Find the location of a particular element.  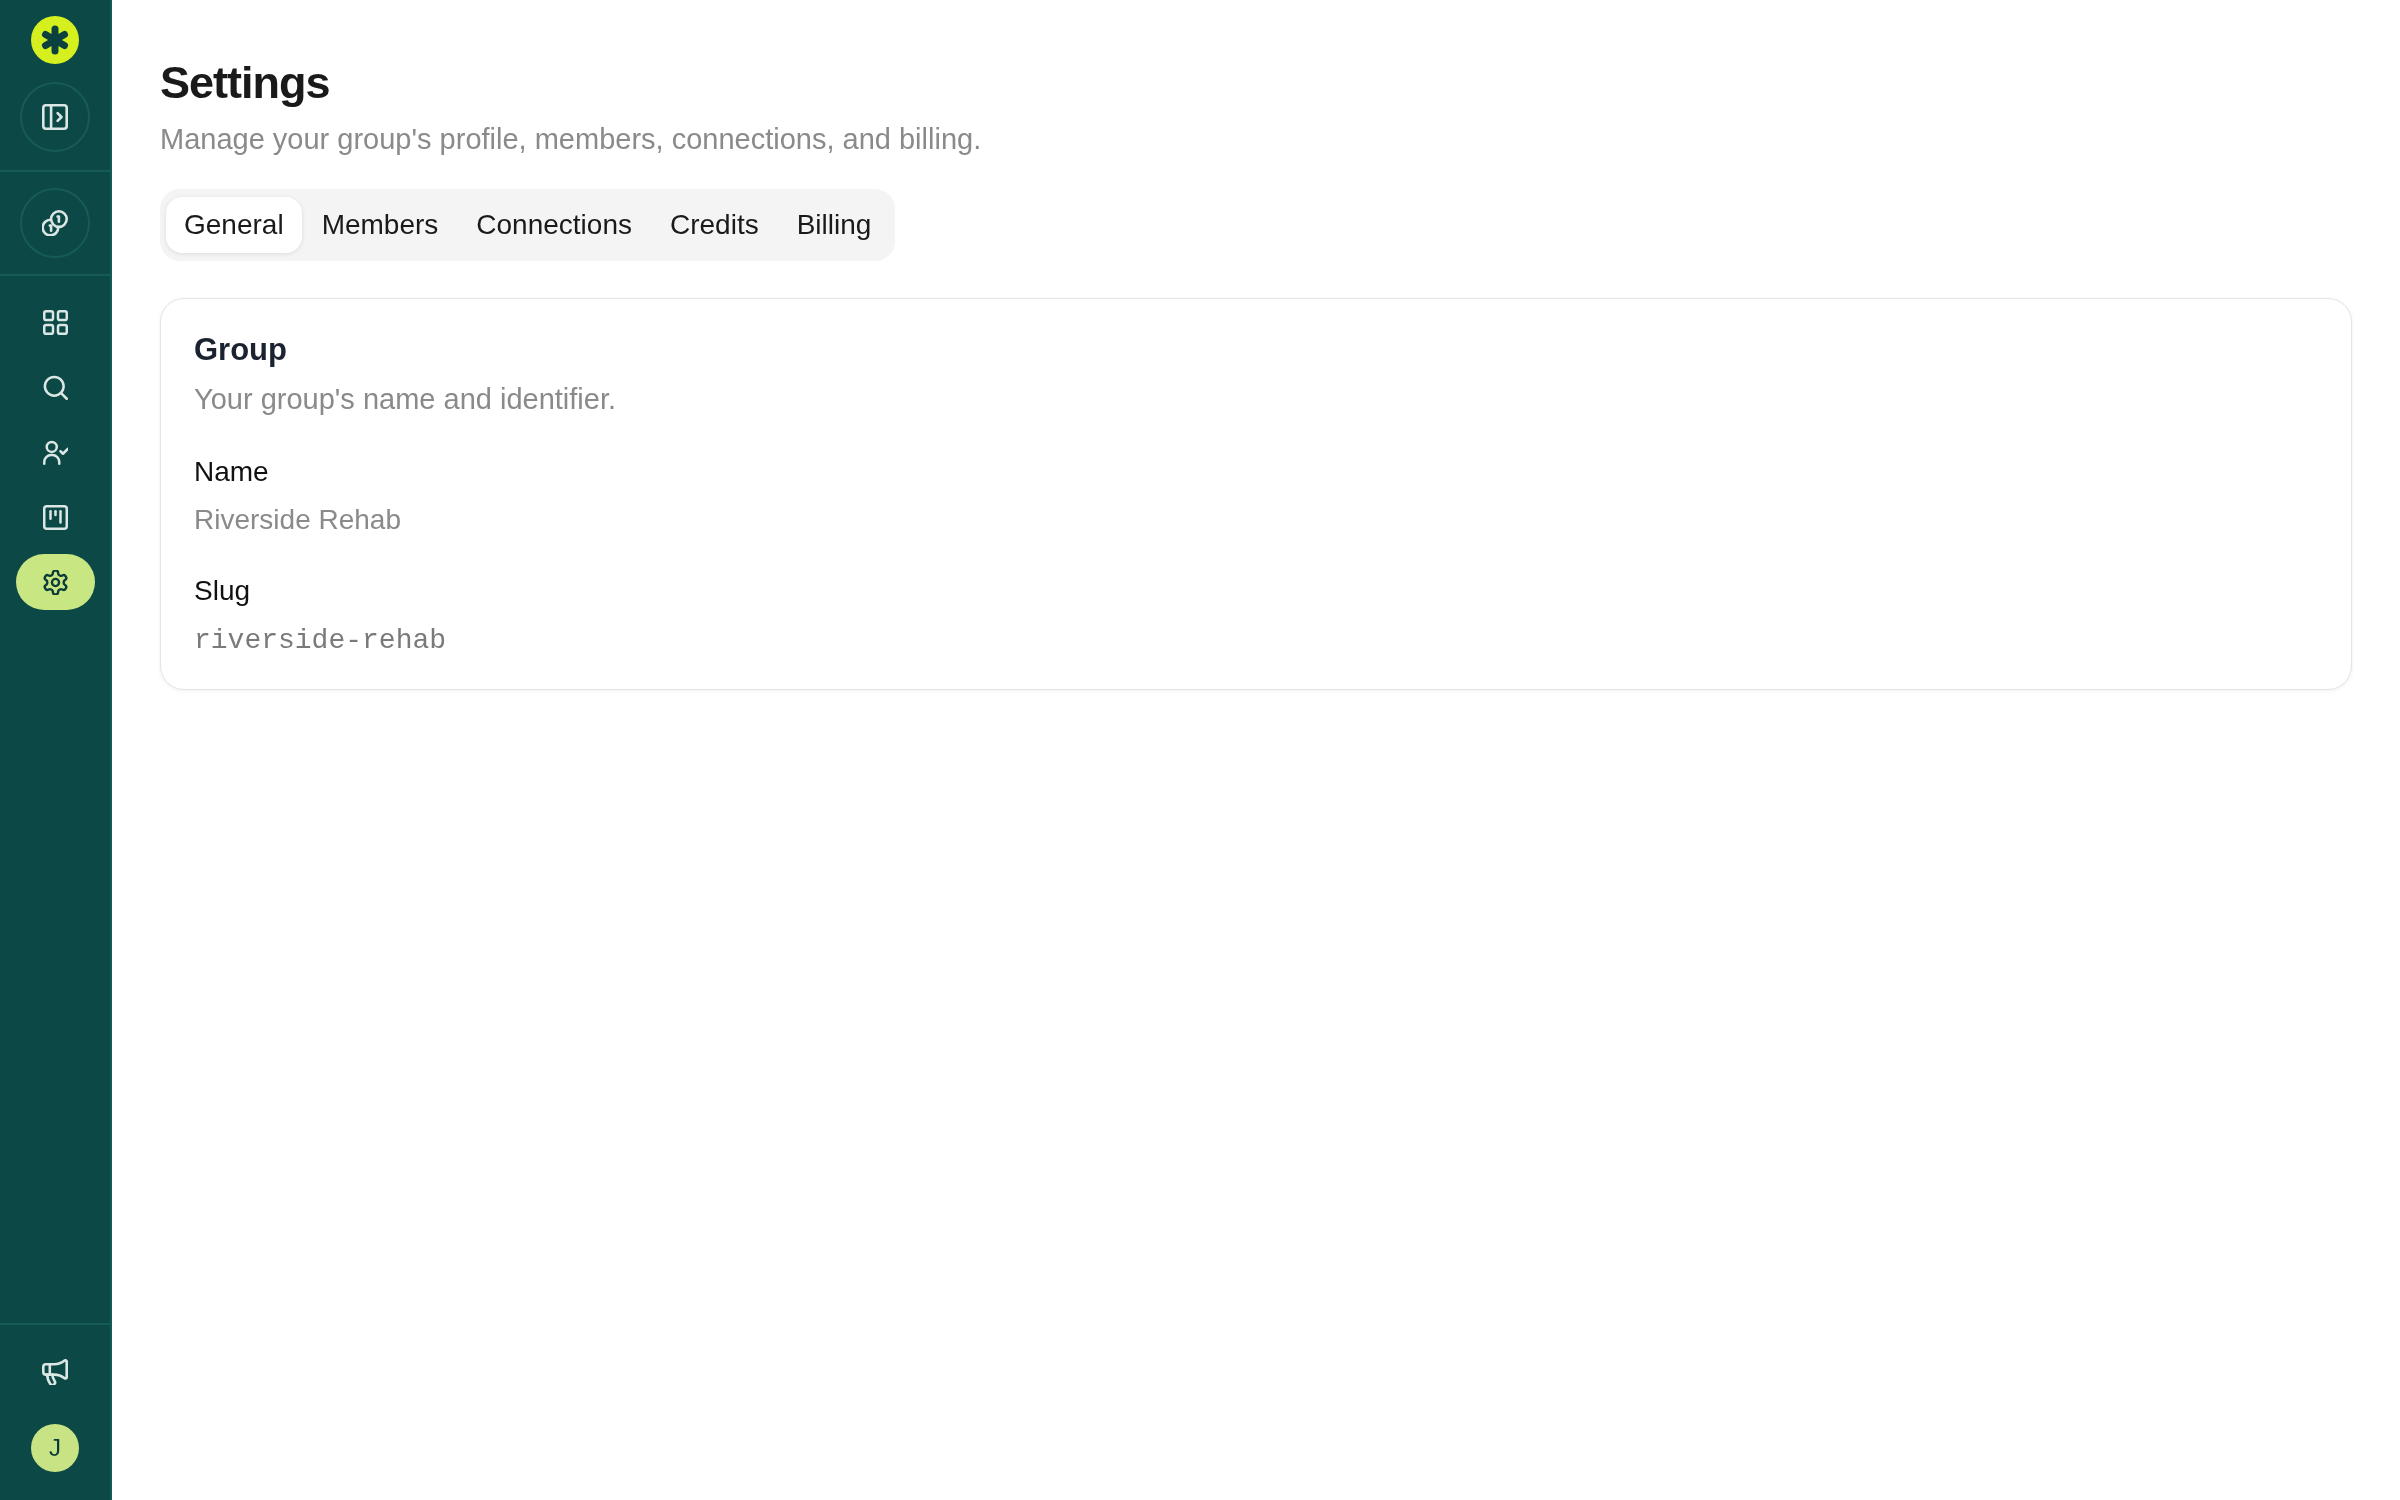

settings-icon is located at coordinates (55, 582).